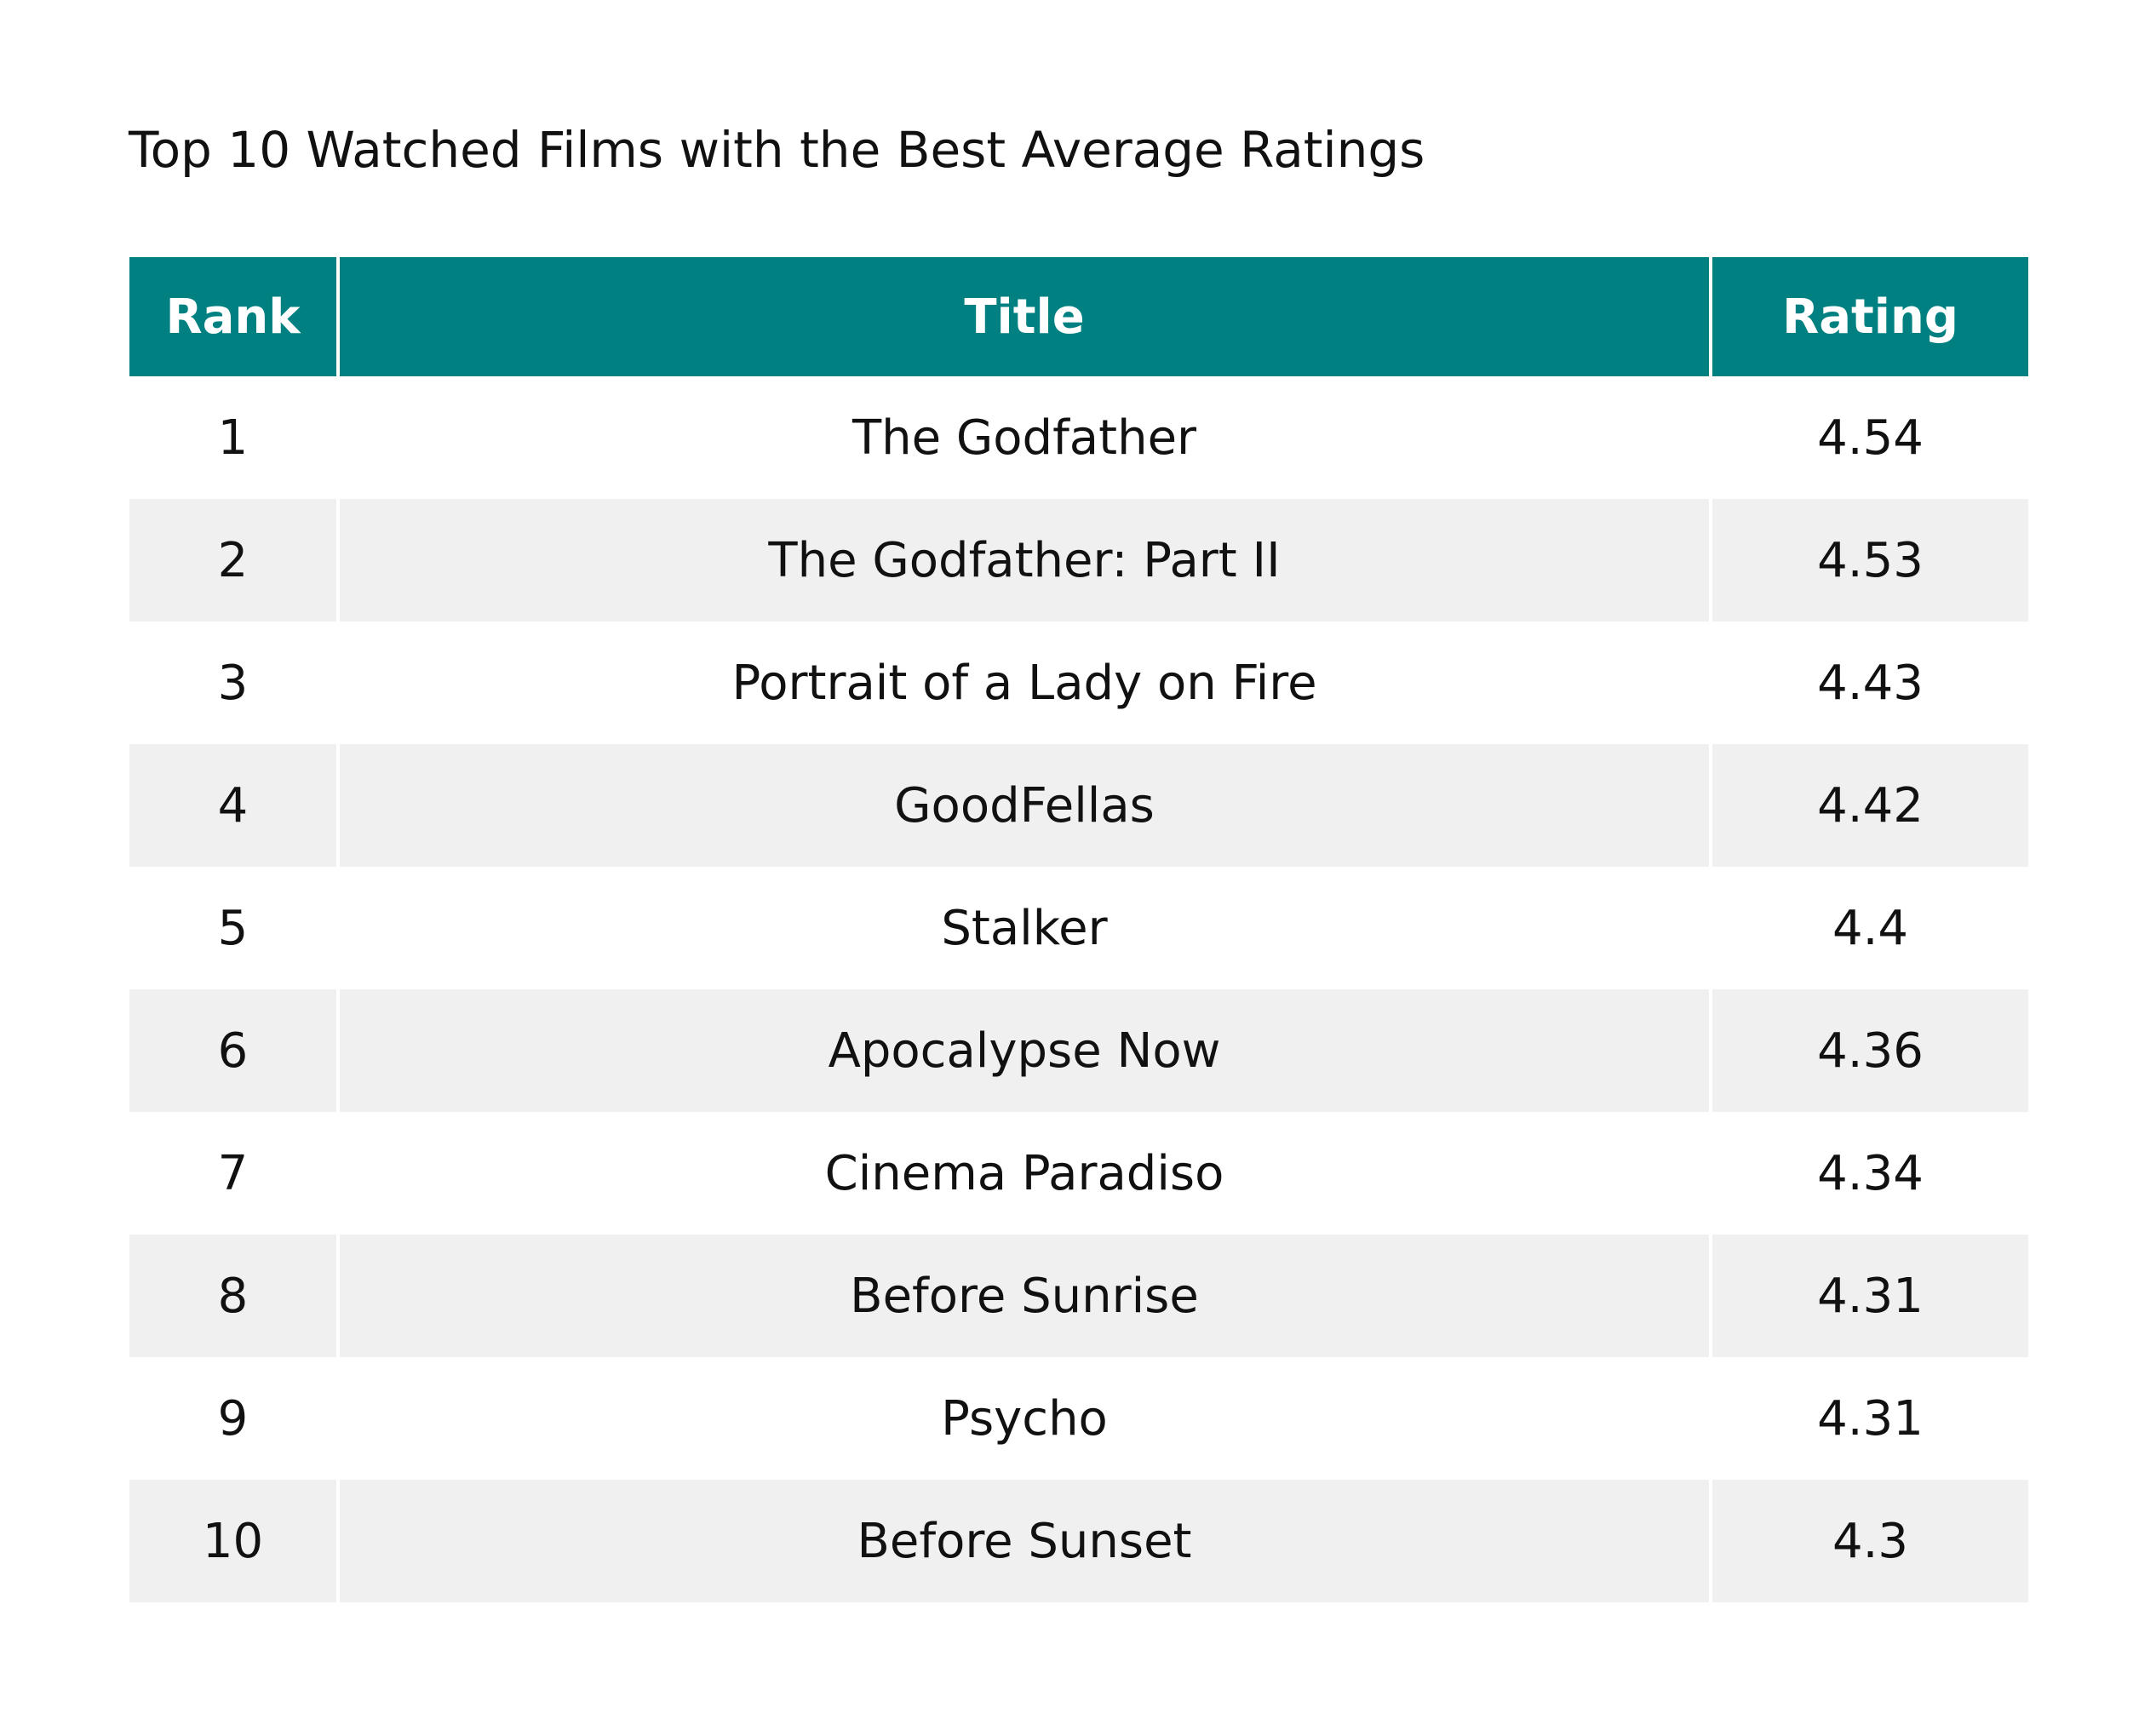  What do you see at coordinates (233, 437) in the screenshot?
I see `rank-cell: 1` at bounding box center [233, 437].